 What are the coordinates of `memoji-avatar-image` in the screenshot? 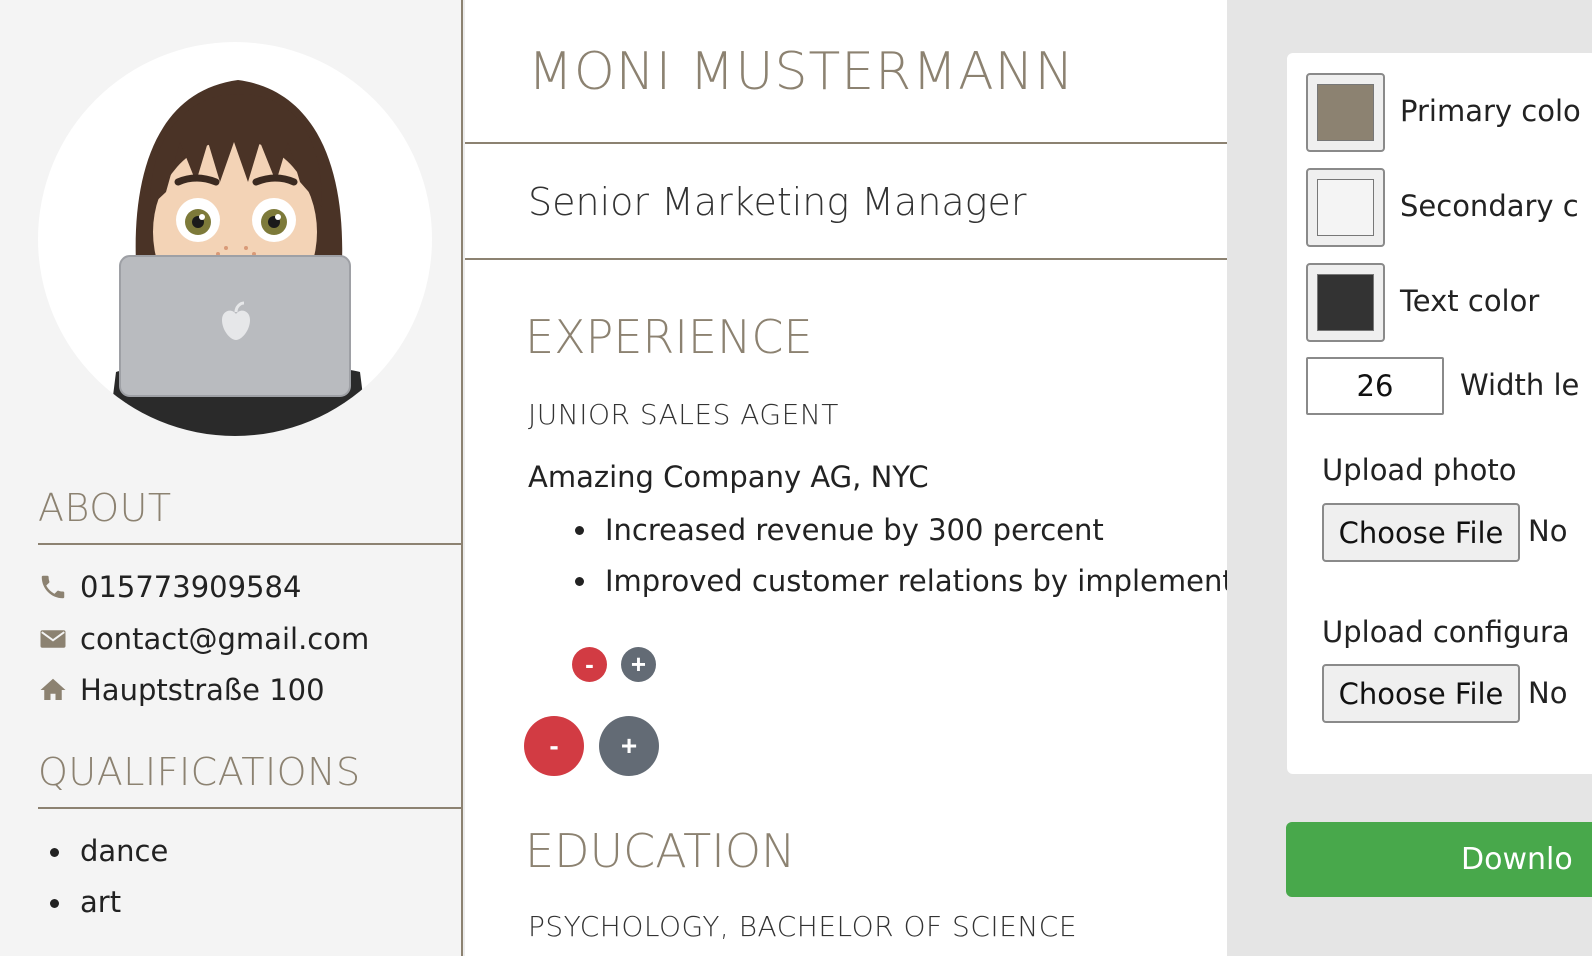 It's located at (238, 258).